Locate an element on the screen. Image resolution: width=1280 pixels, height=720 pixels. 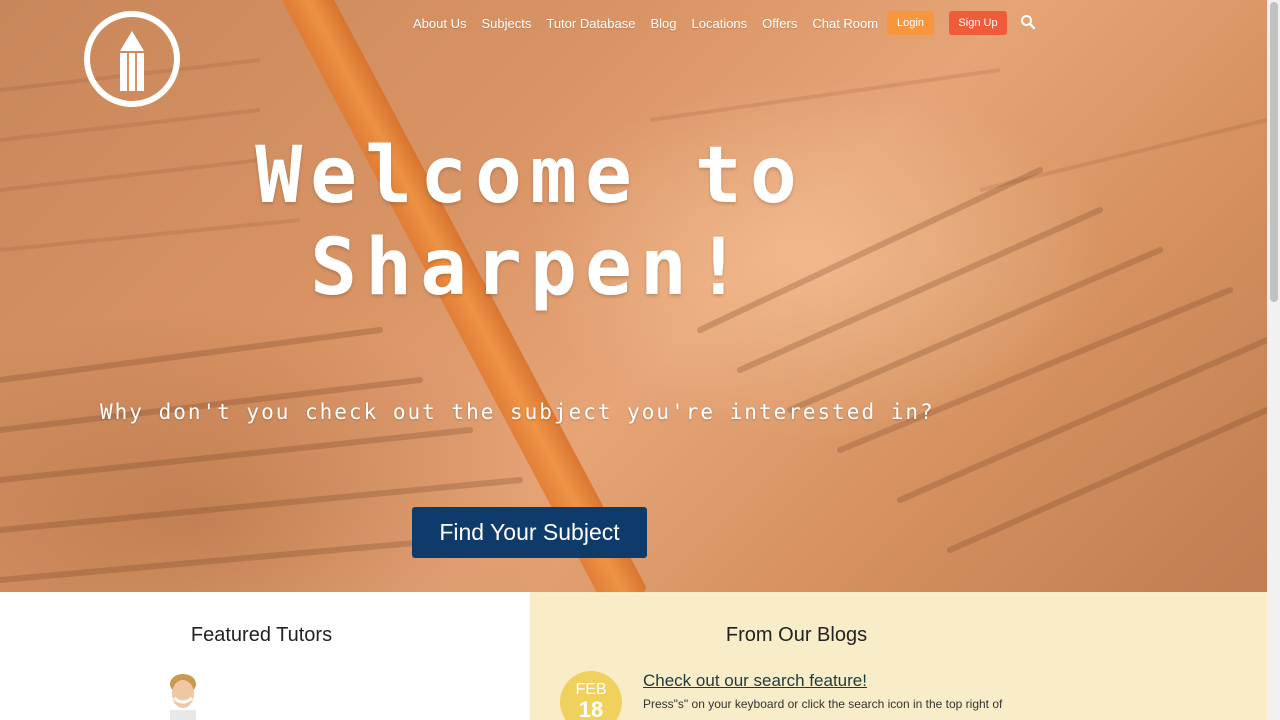
nav-about-us: About Us is located at coordinates (439, 23).